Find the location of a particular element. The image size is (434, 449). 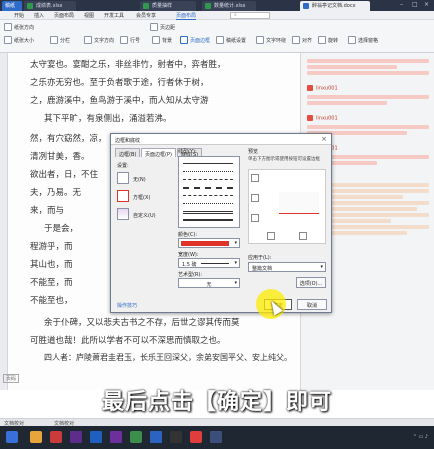

text-direction-button: 文字方向 is located at coordinates (99, 40).